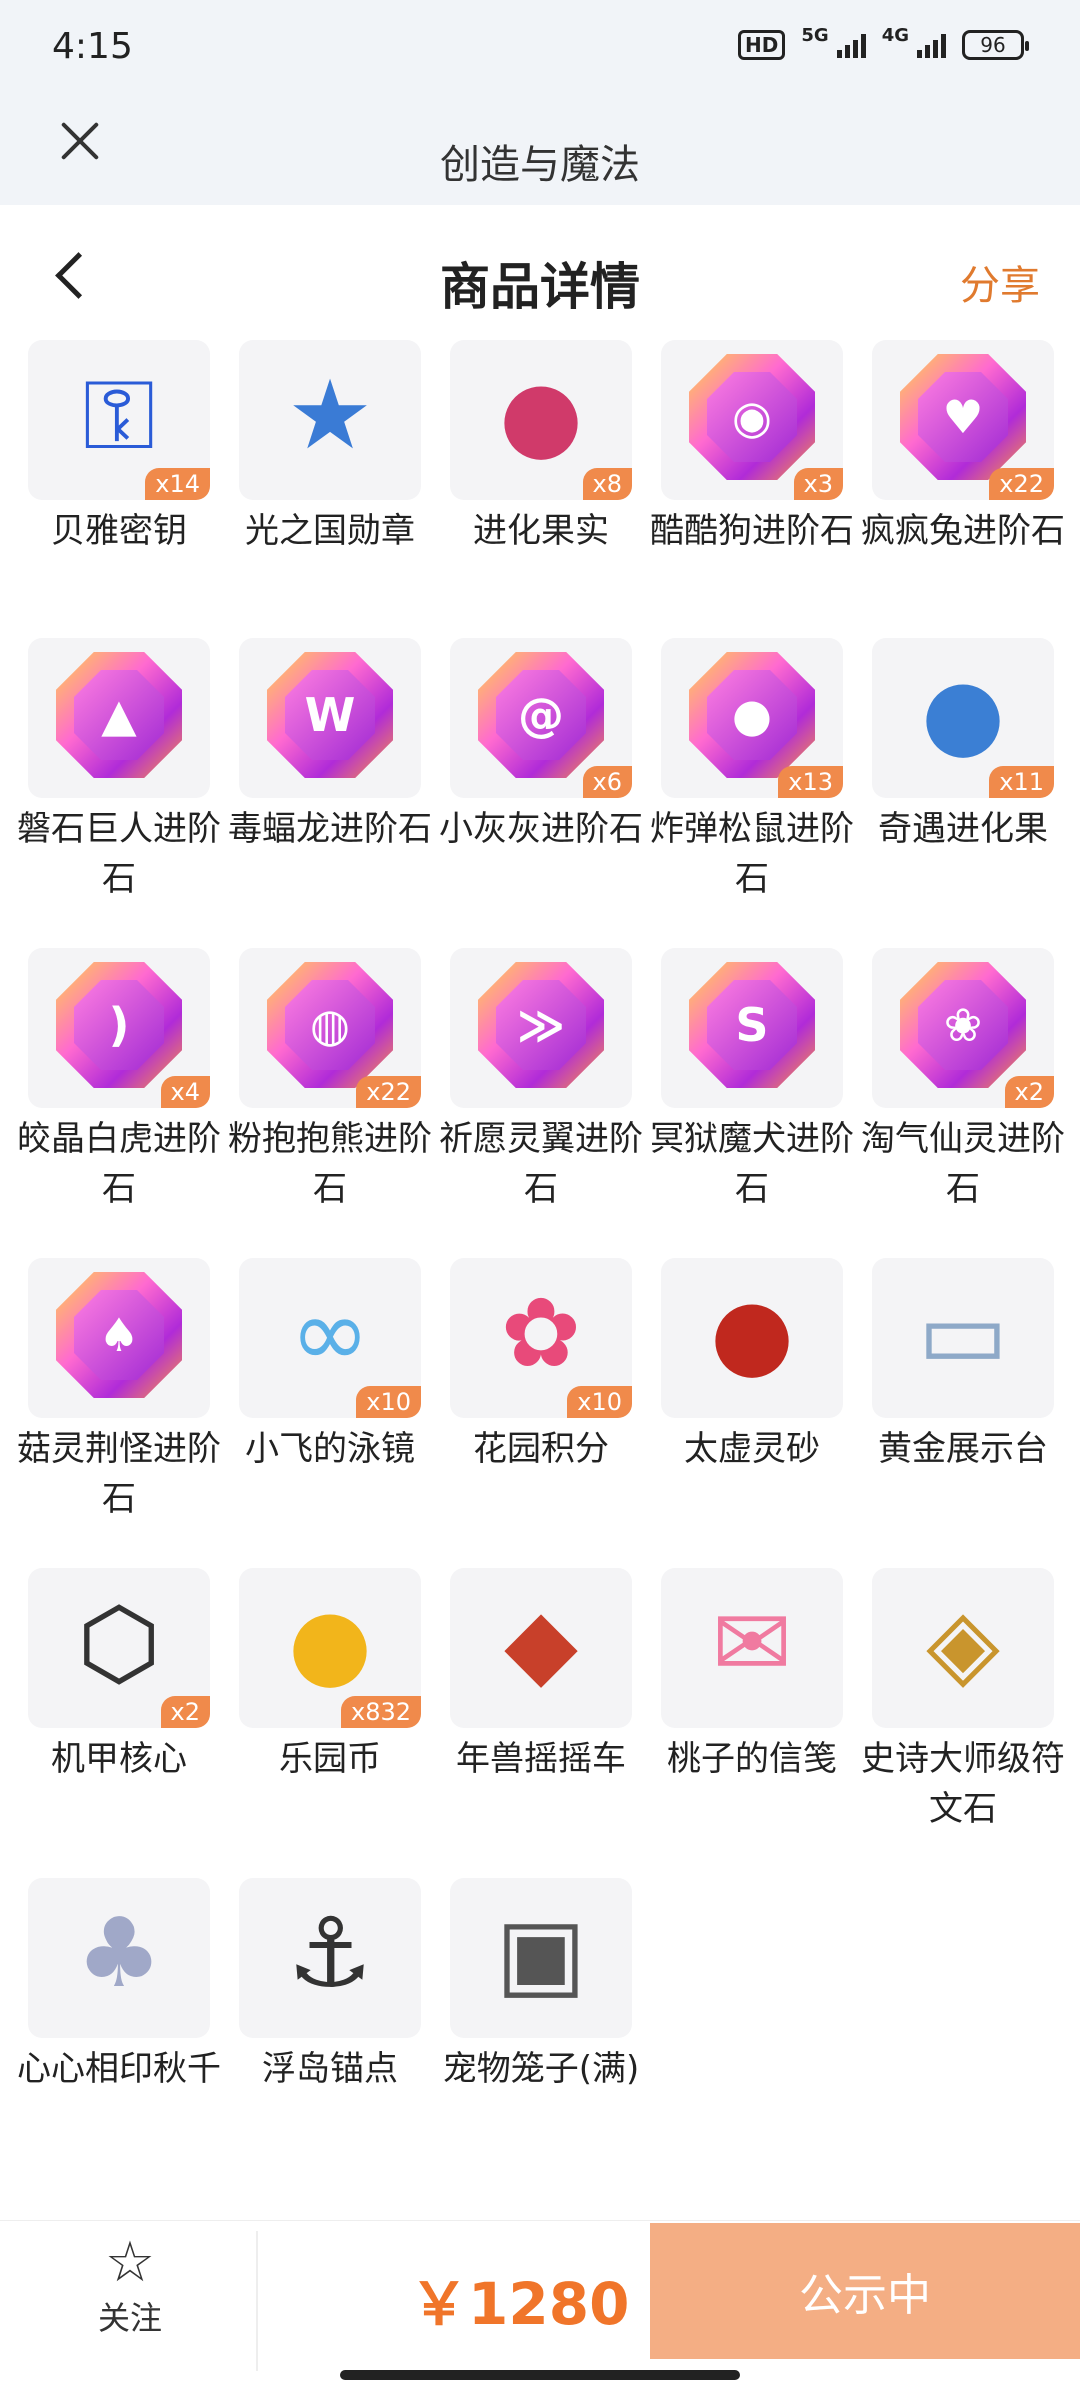 The height and width of the screenshot is (2400, 1080). What do you see at coordinates (865, 2291) in the screenshot?
I see `publicity-status-button: 公示中` at bounding box center [865, 2291].